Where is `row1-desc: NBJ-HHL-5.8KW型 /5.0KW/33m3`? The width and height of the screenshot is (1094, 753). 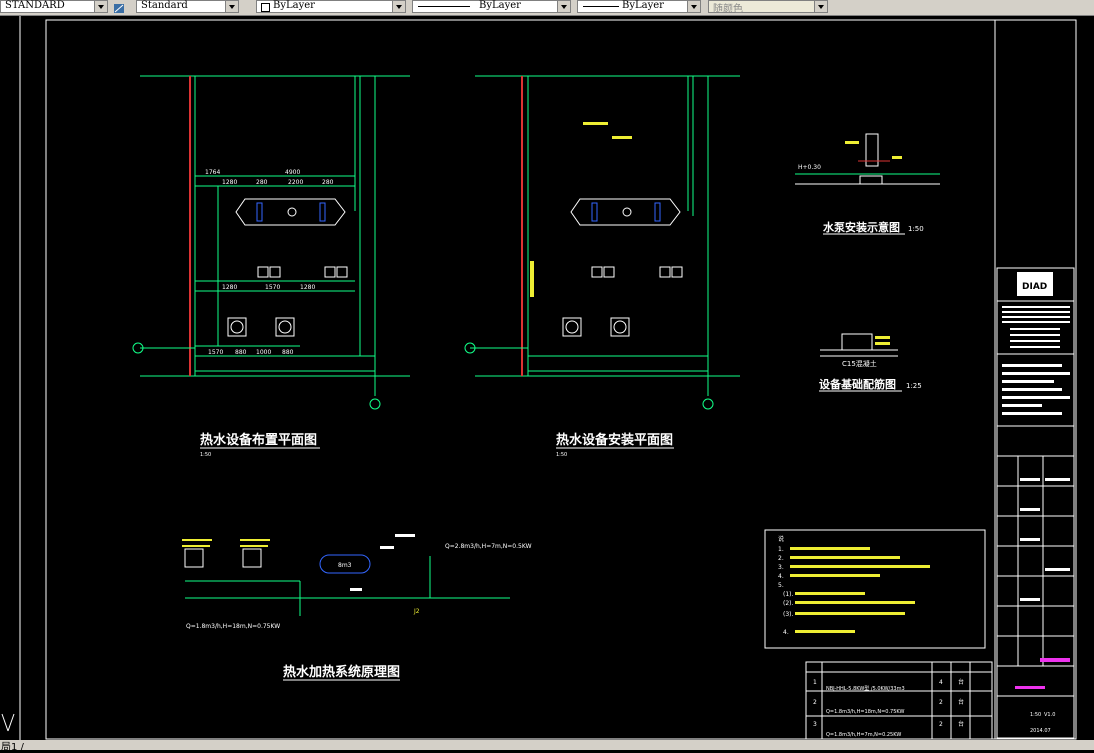 row1-desc: NBJ-HHL-5.8KW型 /5.0KW/33m3 is located at coordinates (865, 688).